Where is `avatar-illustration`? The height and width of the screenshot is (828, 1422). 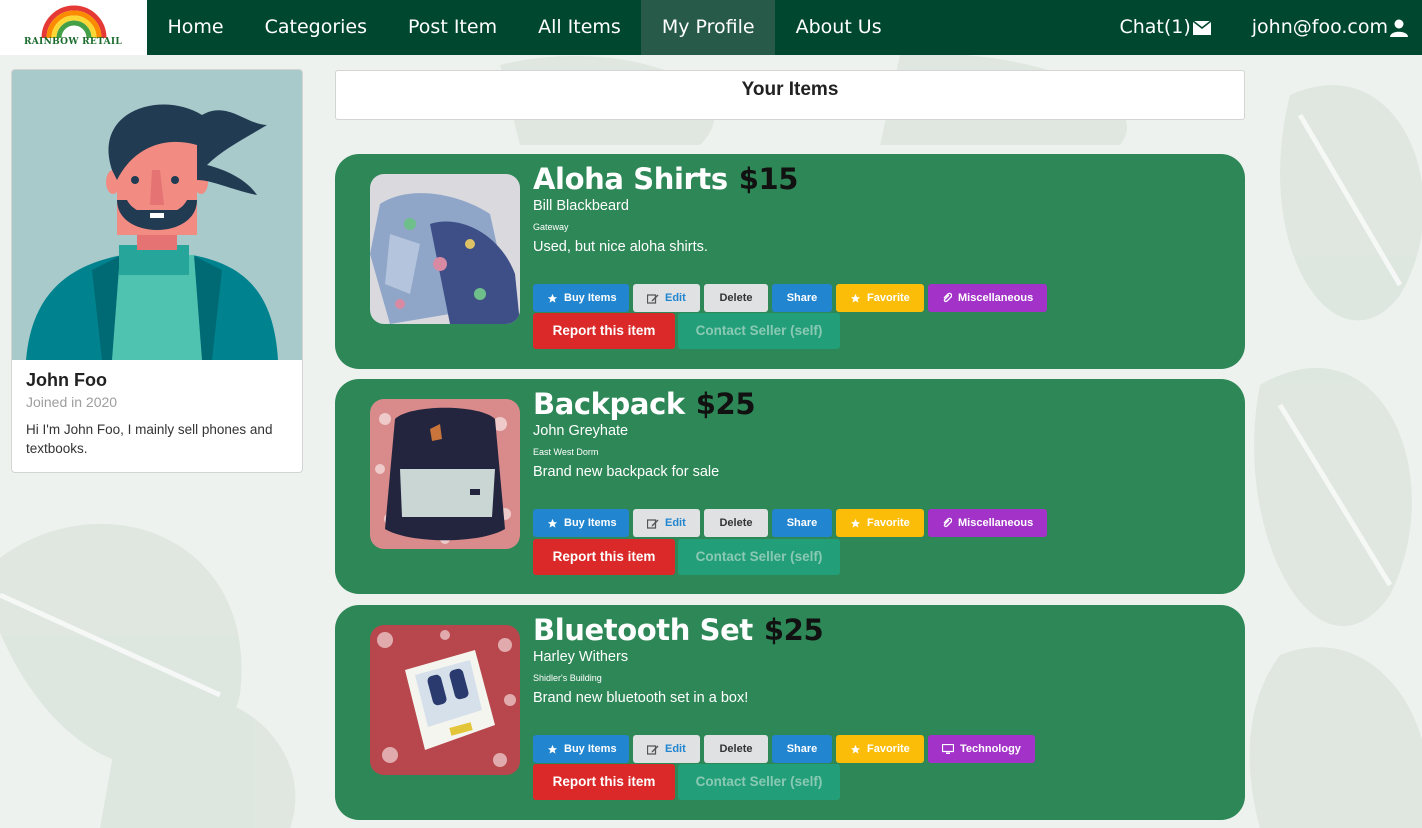 avatar-illustration is located at coordinates (157, 215).